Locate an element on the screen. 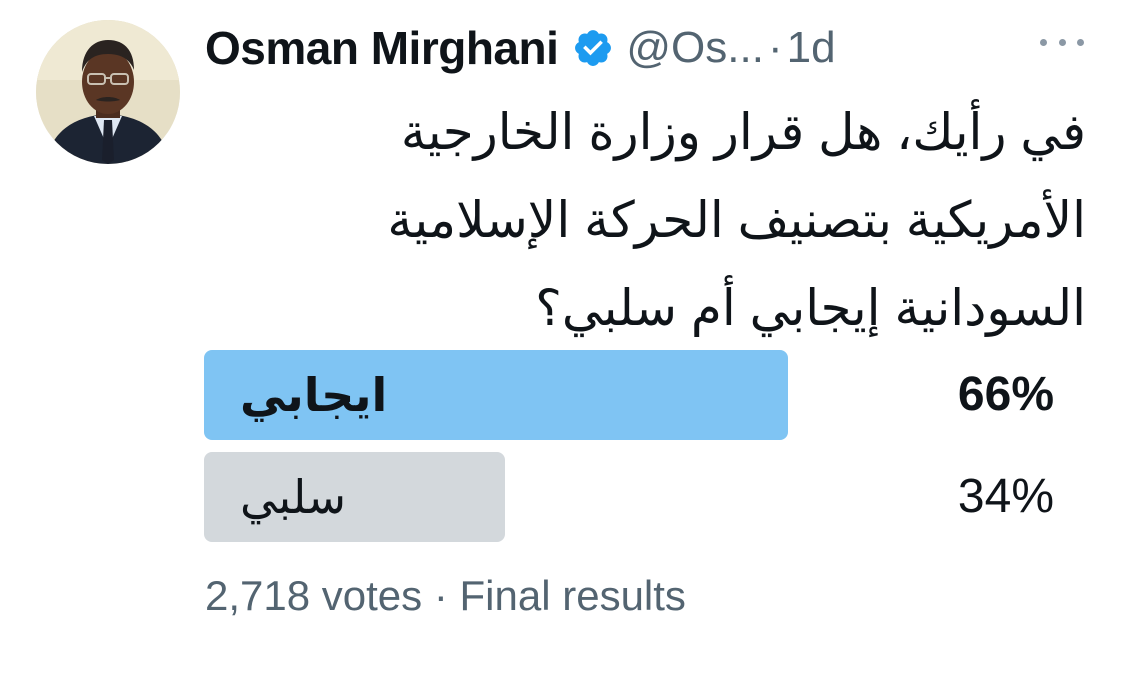 The height and width of the screenshot is (674, 1125). verified-badge-icon is located at coordinates (593, 48).